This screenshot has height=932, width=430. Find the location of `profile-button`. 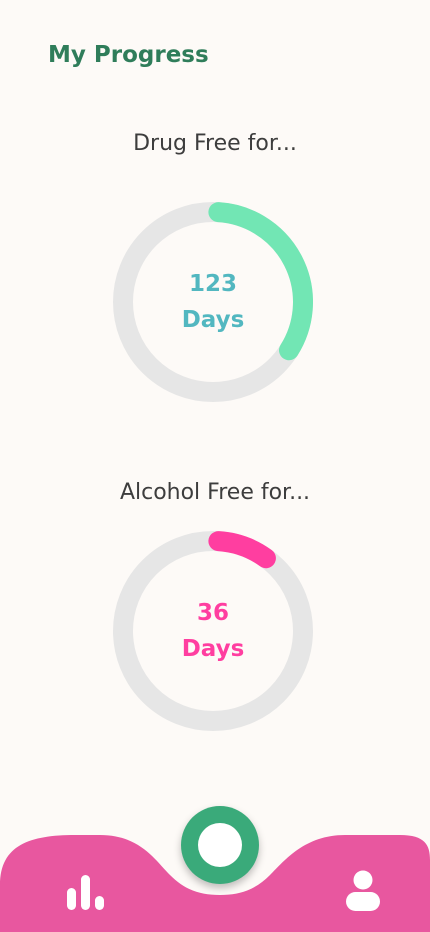

profile-button is located at coordinates (363, 891).